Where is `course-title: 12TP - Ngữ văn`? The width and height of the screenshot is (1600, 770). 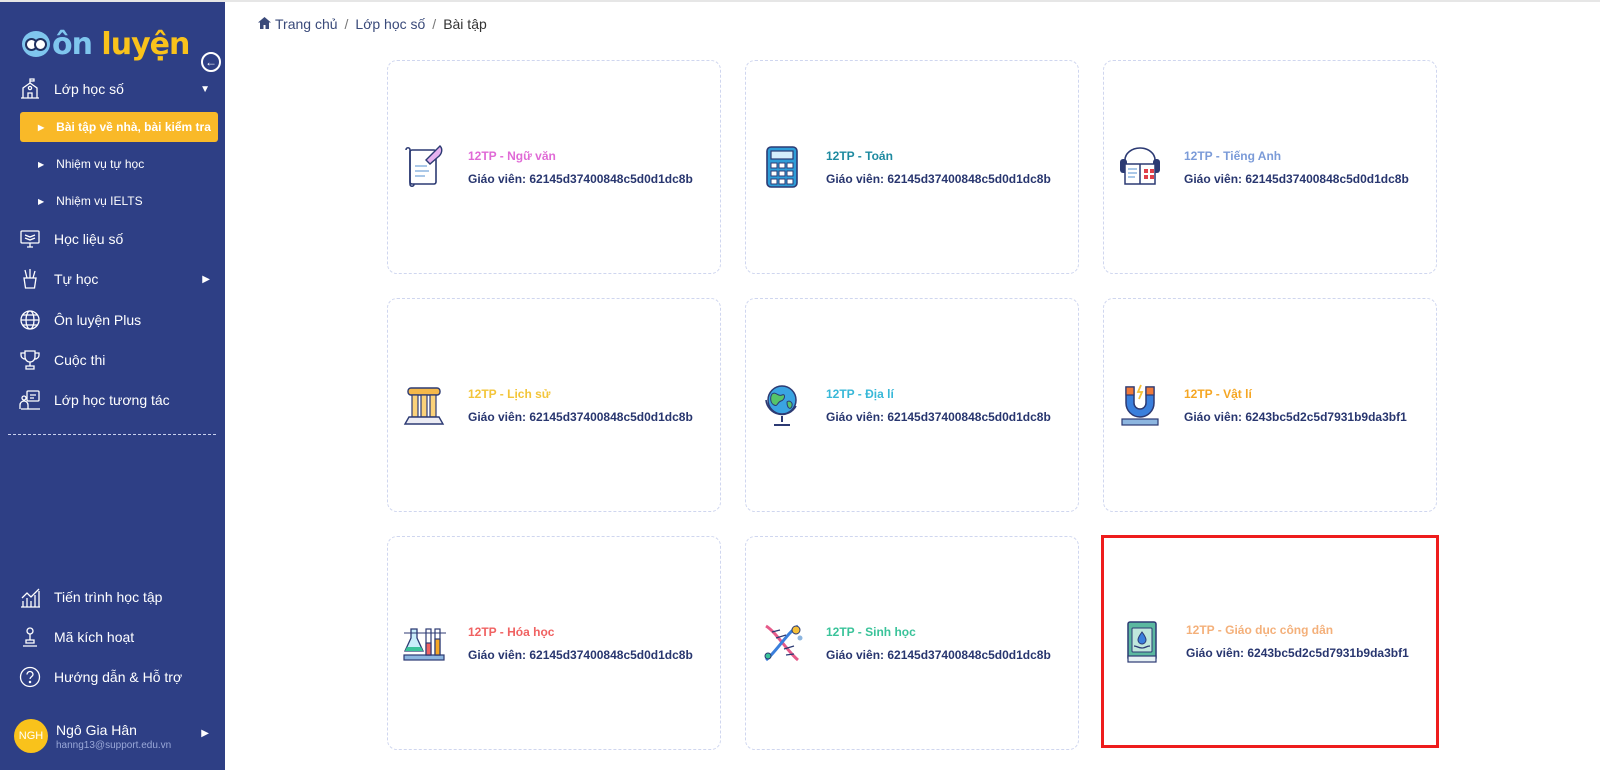
course-title: 12TP - Ngữ văn is located at coordinates (512, 155).